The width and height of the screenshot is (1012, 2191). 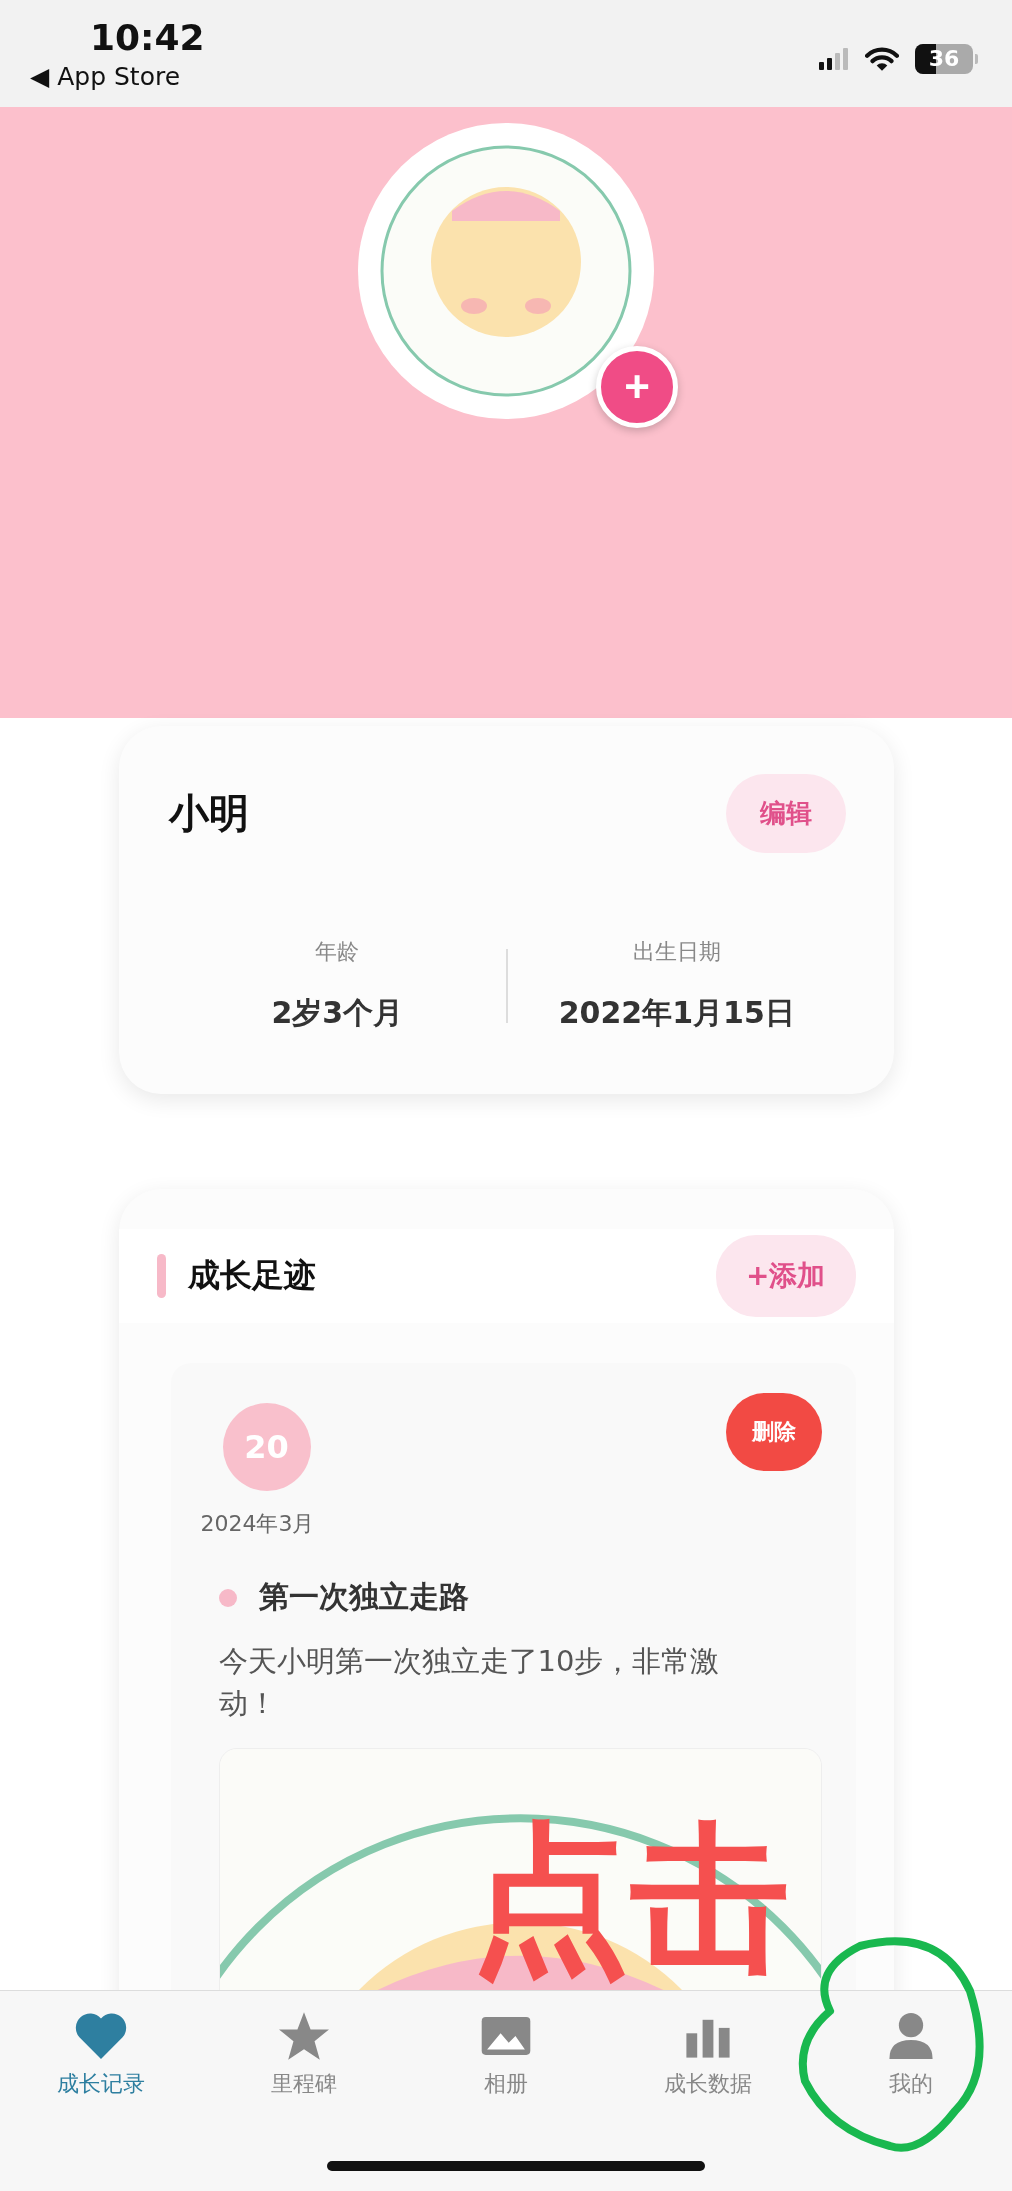 I want to click on tab-item: 我的, so click(x=910, y=2055).